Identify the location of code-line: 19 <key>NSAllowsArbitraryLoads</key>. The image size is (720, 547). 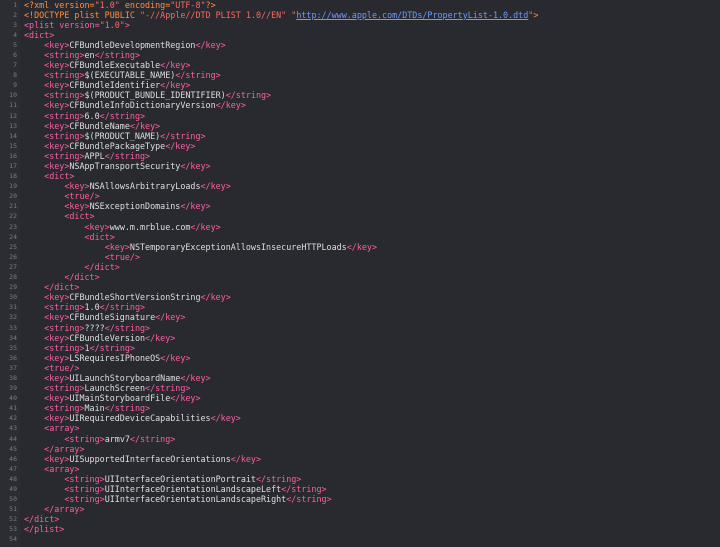
(360, 186).